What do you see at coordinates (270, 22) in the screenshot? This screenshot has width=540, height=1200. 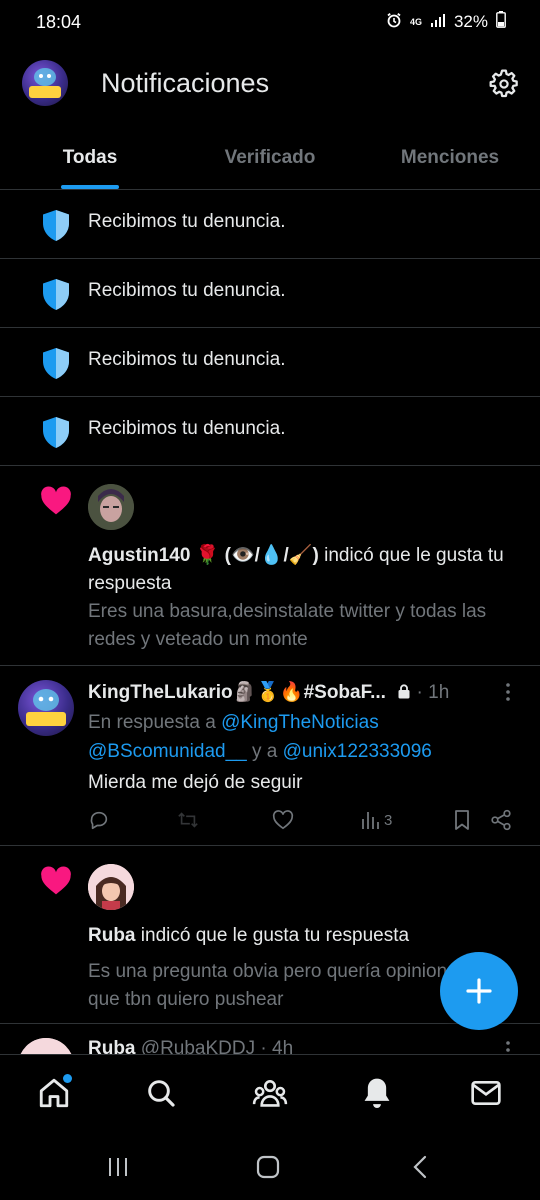 I see `status-bar: 18:04 4G 32%` at bounding box center [270, 22].